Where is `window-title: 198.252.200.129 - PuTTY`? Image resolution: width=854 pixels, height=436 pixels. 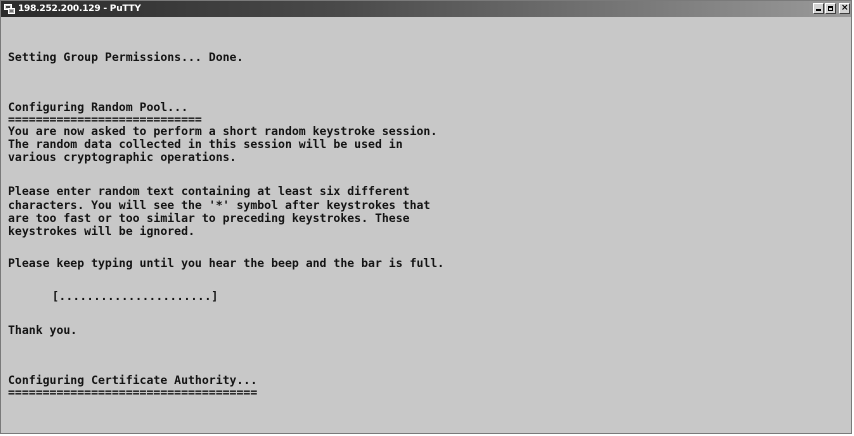 window-title: 198.252.200.129 - PuTTY is located at coordinates (79, 9).